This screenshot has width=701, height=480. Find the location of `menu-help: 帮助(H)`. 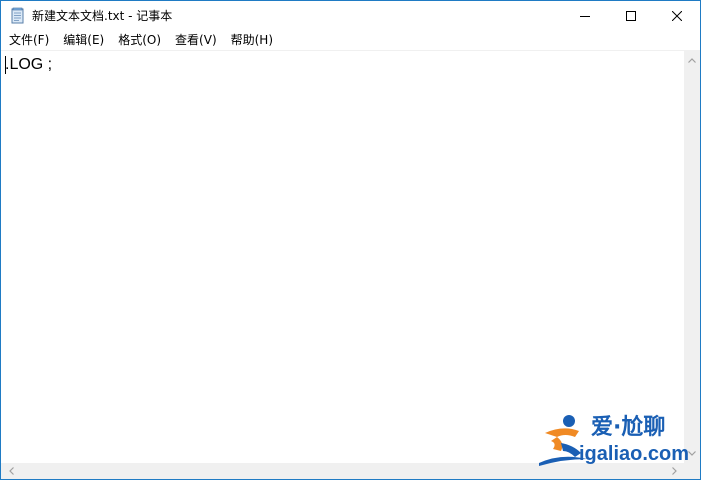

menu-help: 帮助(H) is located at coordinates (252, 40).